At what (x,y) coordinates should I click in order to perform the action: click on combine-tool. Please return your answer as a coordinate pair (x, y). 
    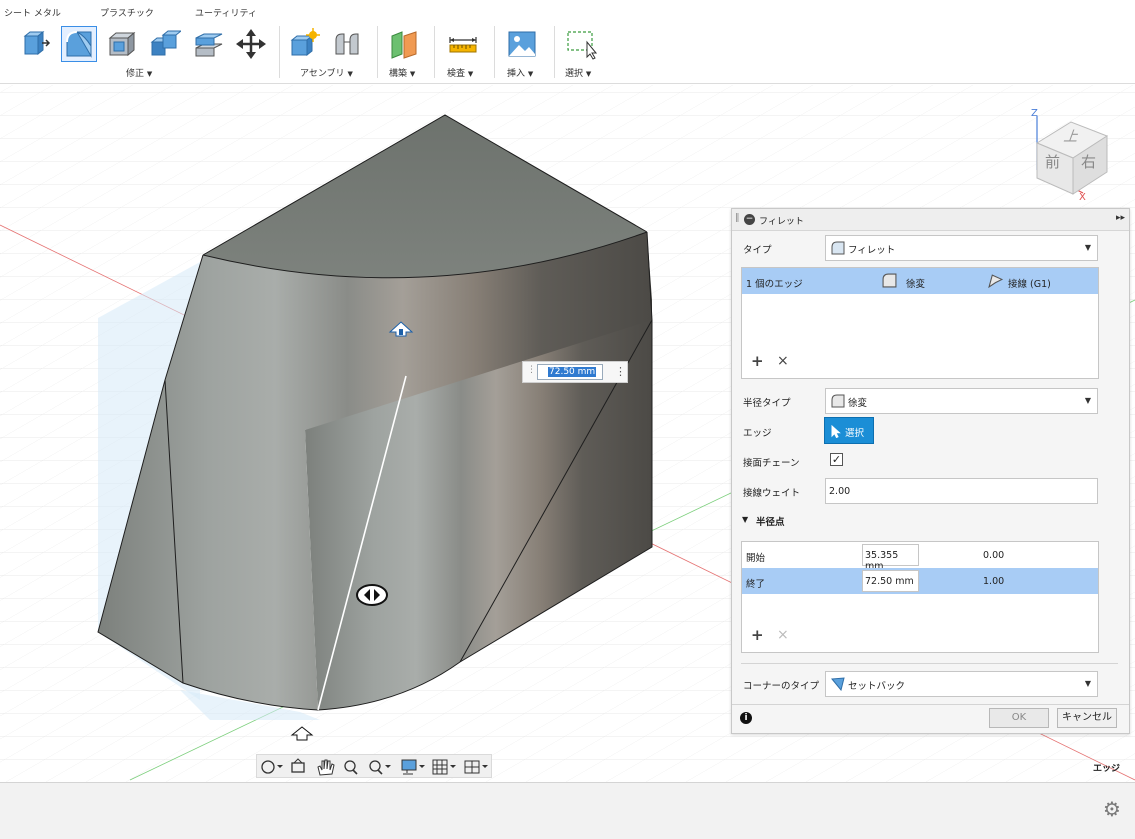
    Looking at the image, I should click on (165, 44).